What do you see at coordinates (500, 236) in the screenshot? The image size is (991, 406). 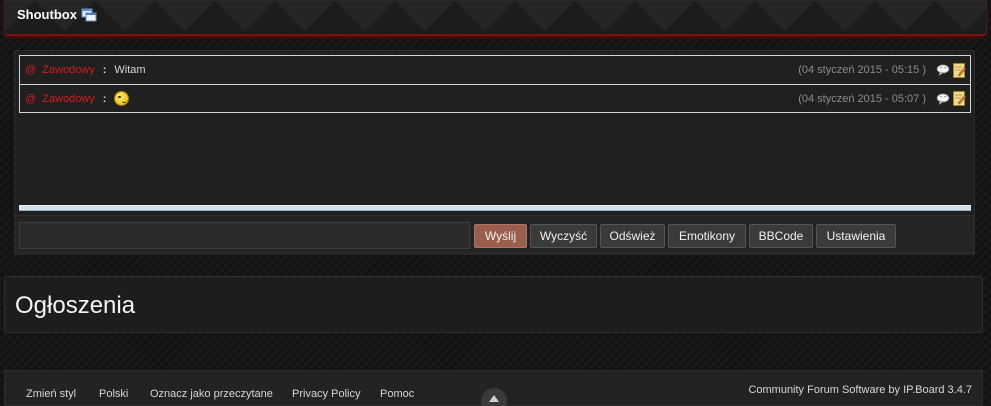 I see `send-button: Wyślij` at bounding box center [500, 236].